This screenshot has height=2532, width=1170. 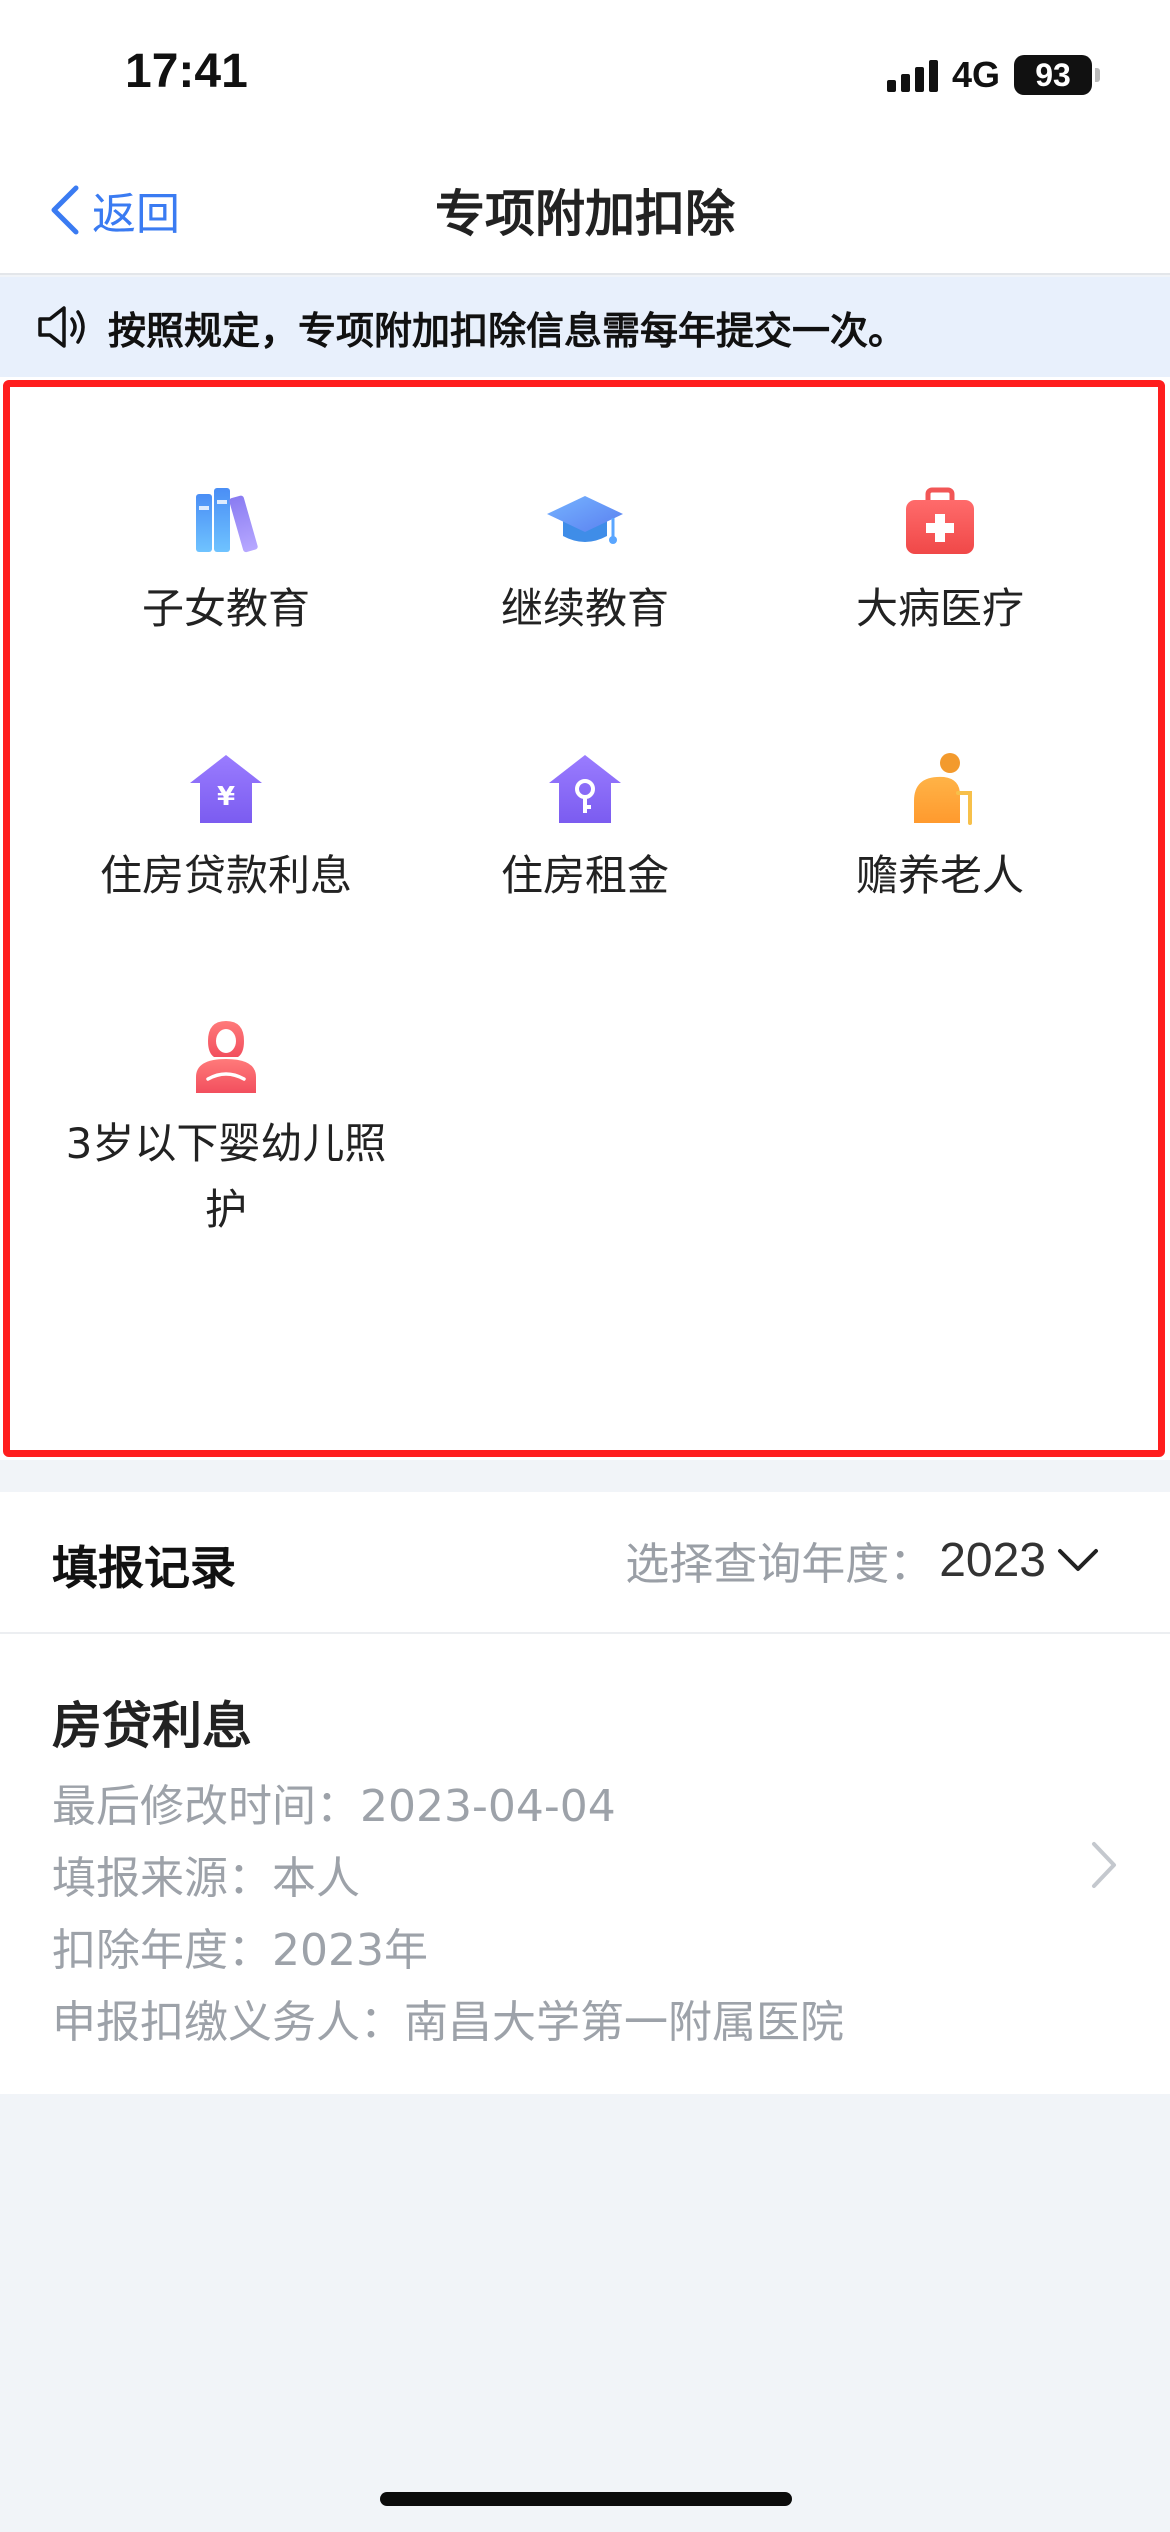 What do you see at coordinates (940, 829) in the screenshot?
I see `category-elderly-support: 赡养老人` at bounding box center [940, 829].